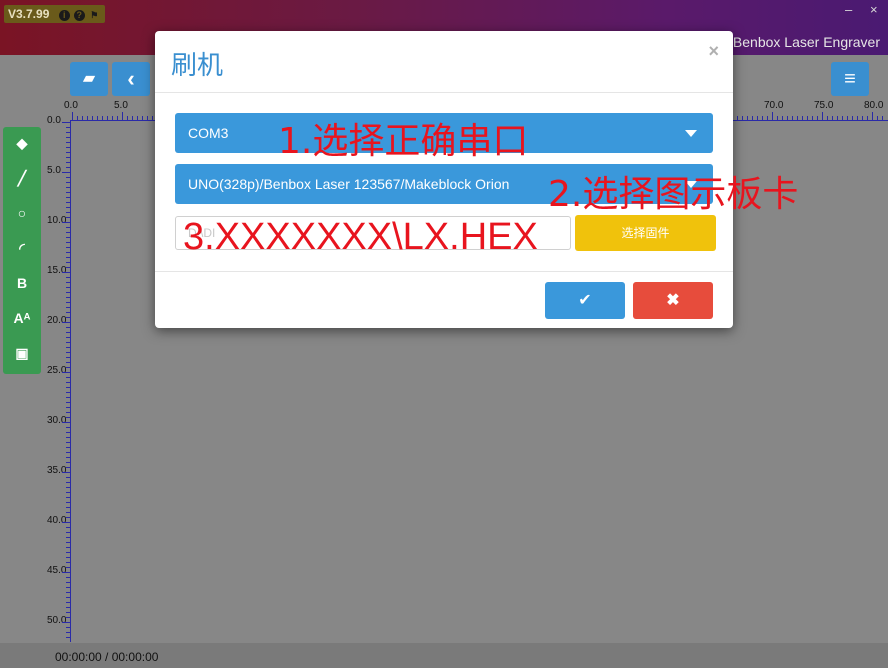  I want to click on ruler-left-label: 40.0, so click(57, 520).